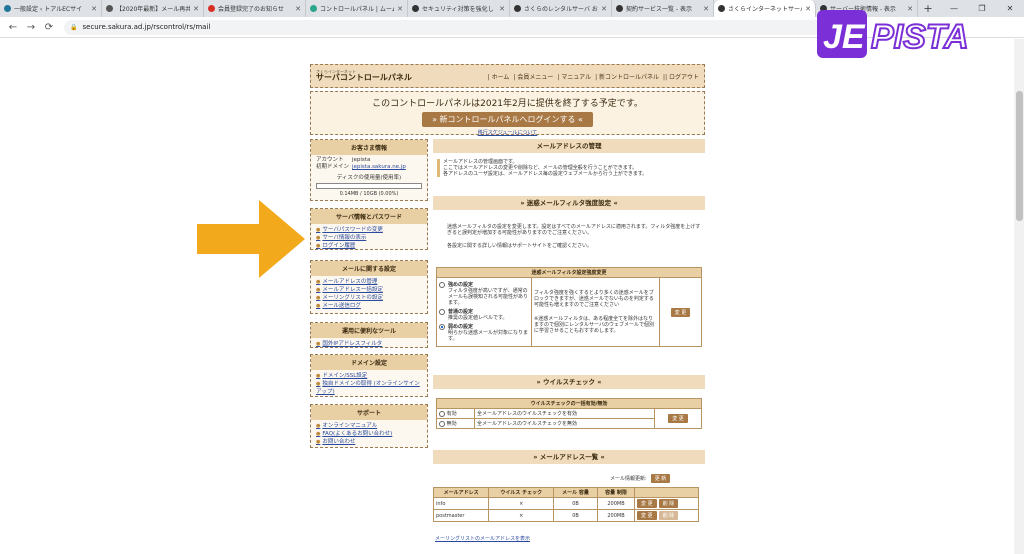 The image size is (1024, 554). What do you see at coordinates (765, 8) in the screenshot?
I see `browser-tab: さくらインターネットサーバ ✕` at bounding box center [765, 8].